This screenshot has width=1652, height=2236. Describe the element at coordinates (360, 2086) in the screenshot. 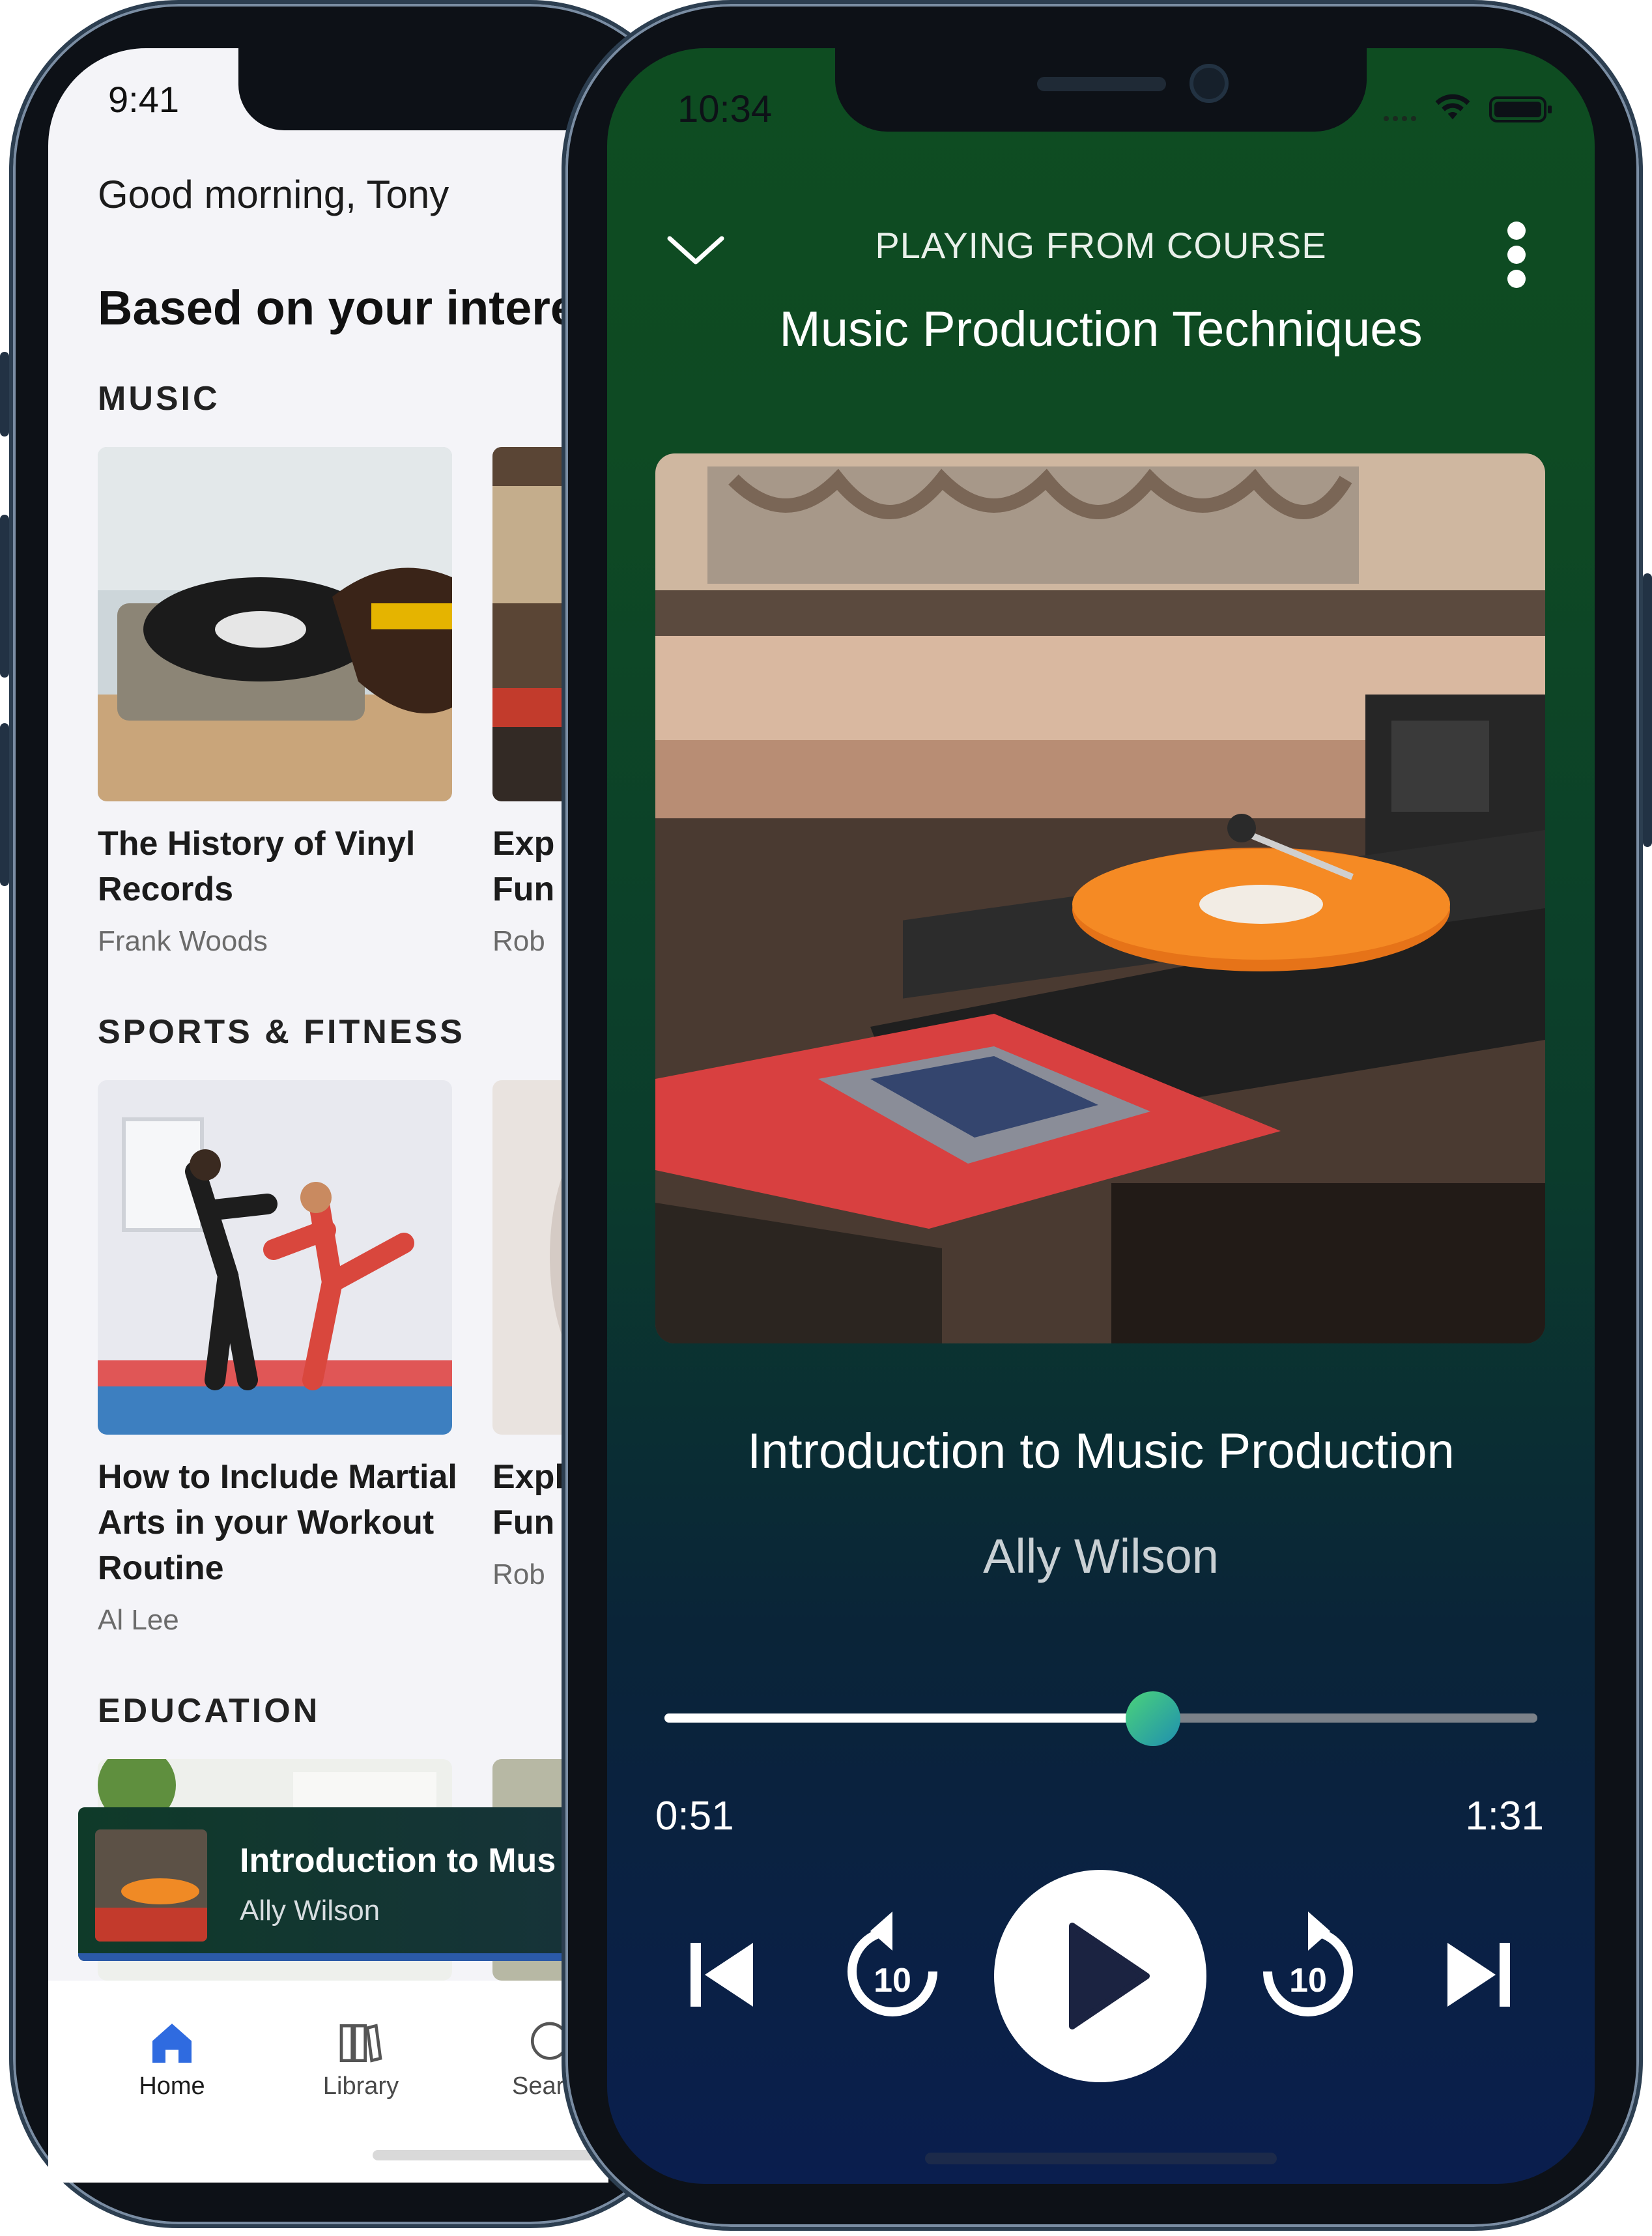

I see `tab-label: Library` at that location.